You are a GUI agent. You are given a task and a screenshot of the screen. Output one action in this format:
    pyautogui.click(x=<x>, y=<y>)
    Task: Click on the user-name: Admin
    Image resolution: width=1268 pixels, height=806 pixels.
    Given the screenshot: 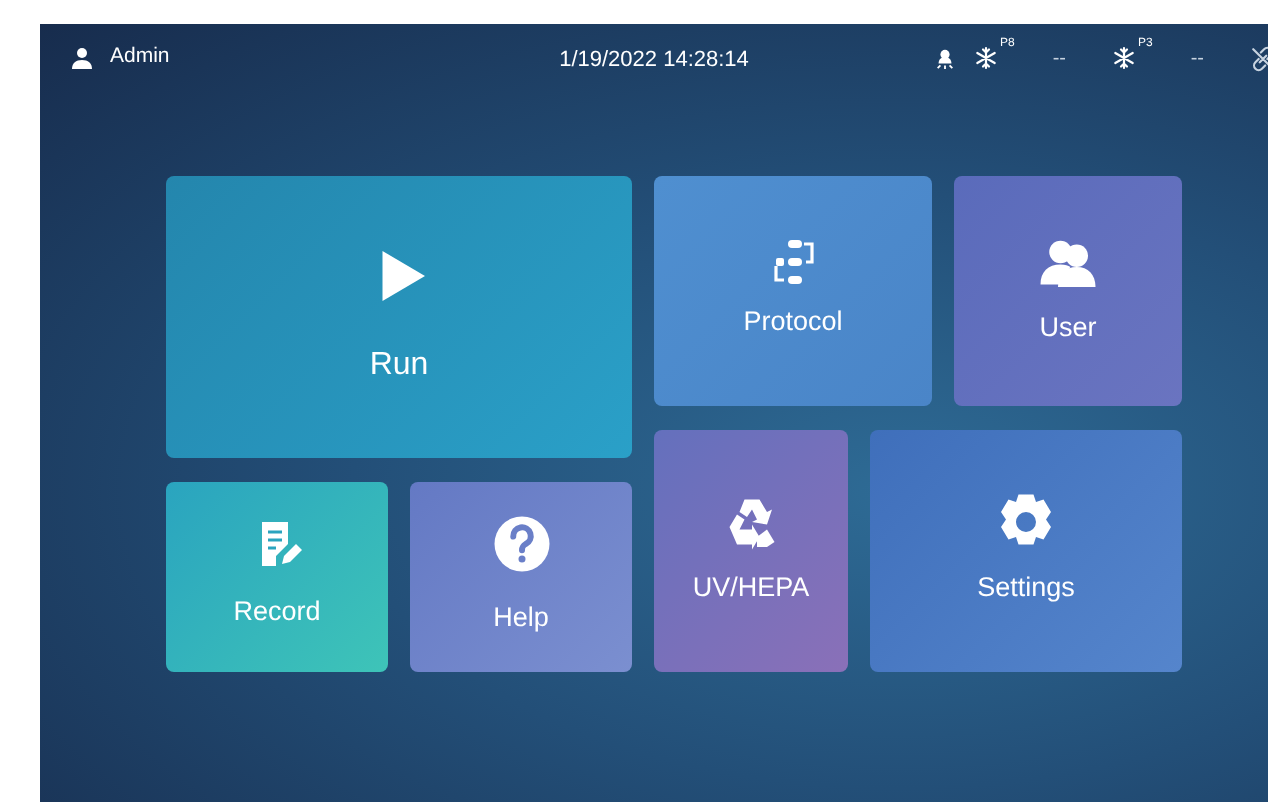 What is the action you would take?
    pyautogui.click(x=140, y=57)
    